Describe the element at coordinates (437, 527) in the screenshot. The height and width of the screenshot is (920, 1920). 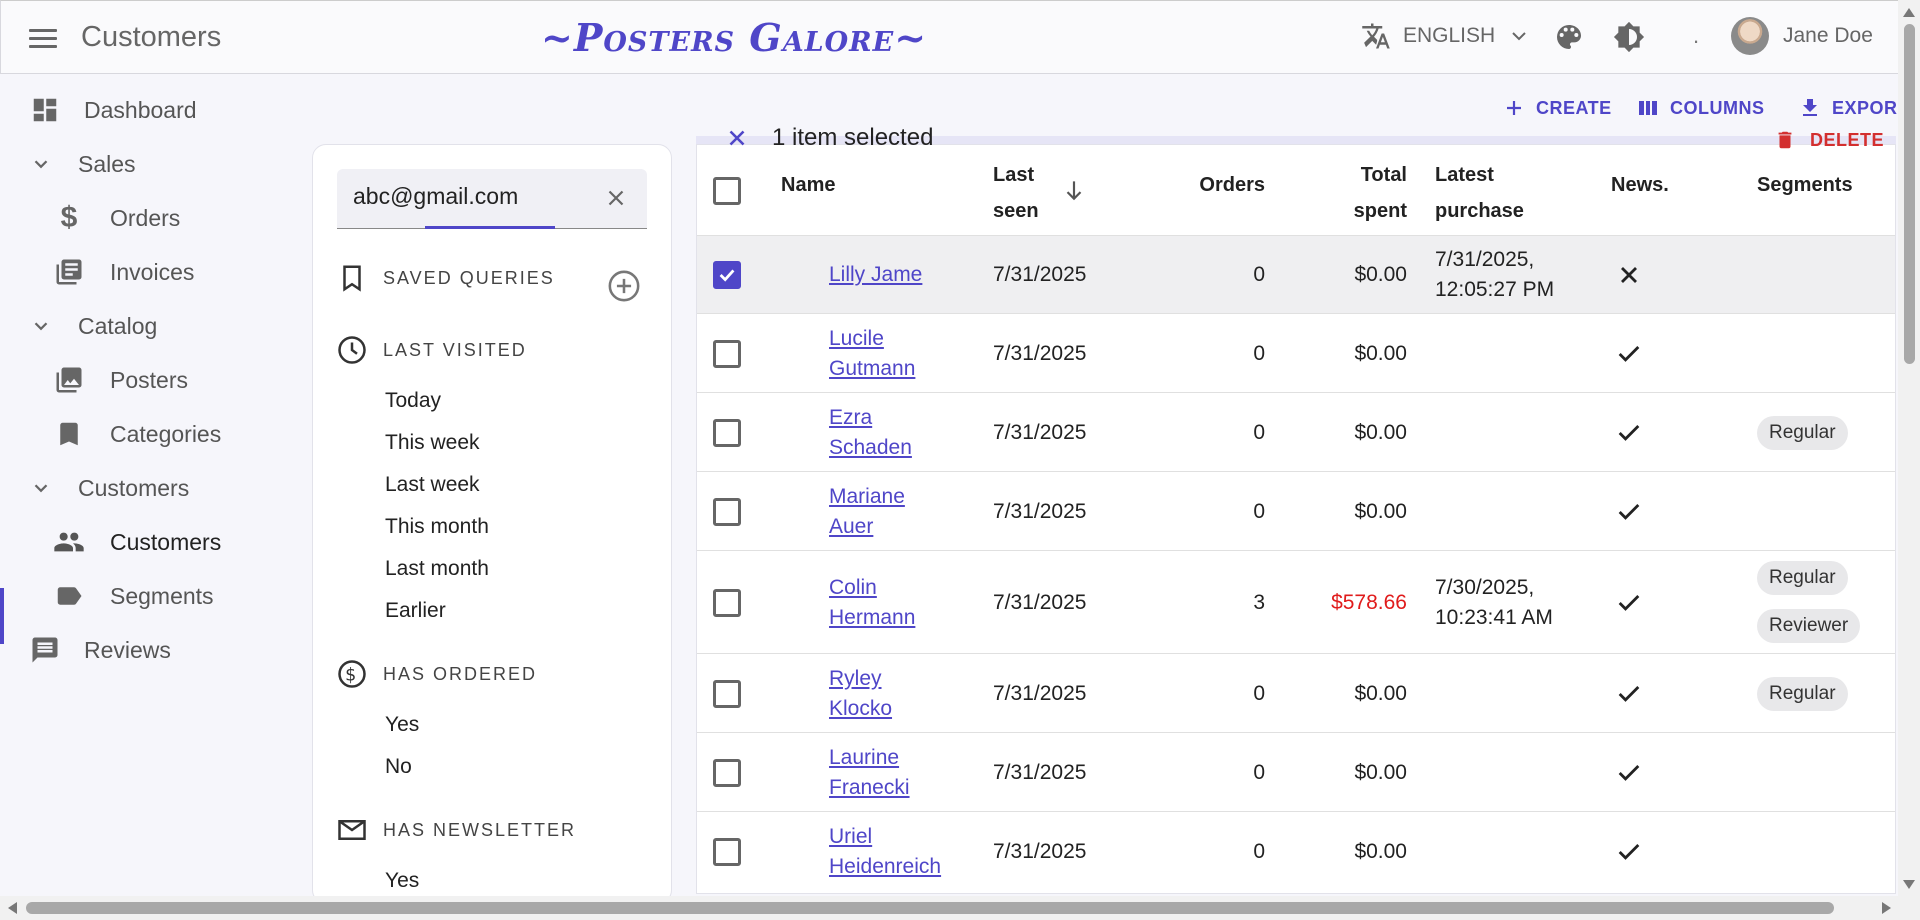
I see `filter-option-this-month: This month` at that location.